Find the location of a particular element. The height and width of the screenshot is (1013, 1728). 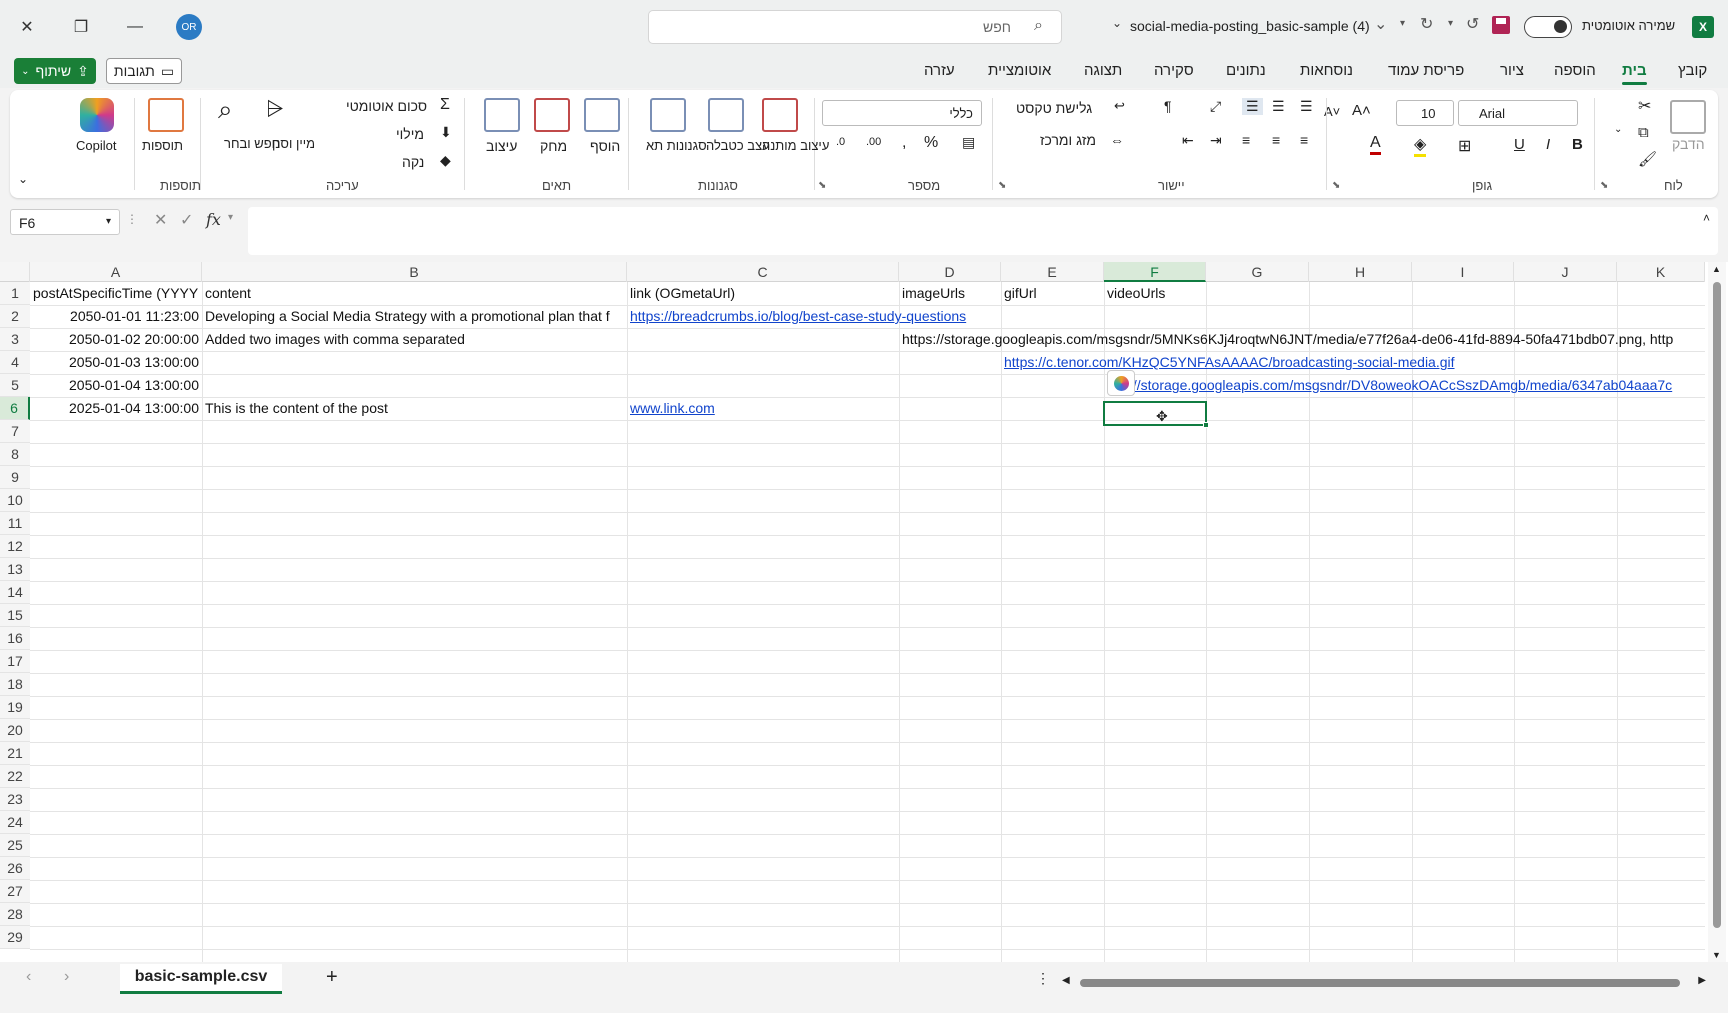

column-header: K is located at coordinates (1661, 272).